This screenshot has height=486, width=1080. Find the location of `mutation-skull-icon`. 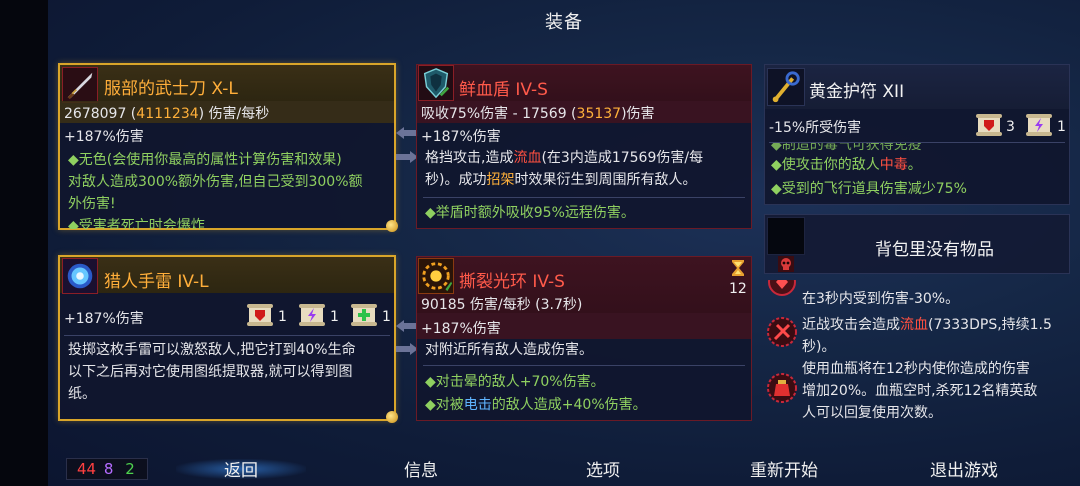

mutation-skull-icon is located at coordinates (786, 264).